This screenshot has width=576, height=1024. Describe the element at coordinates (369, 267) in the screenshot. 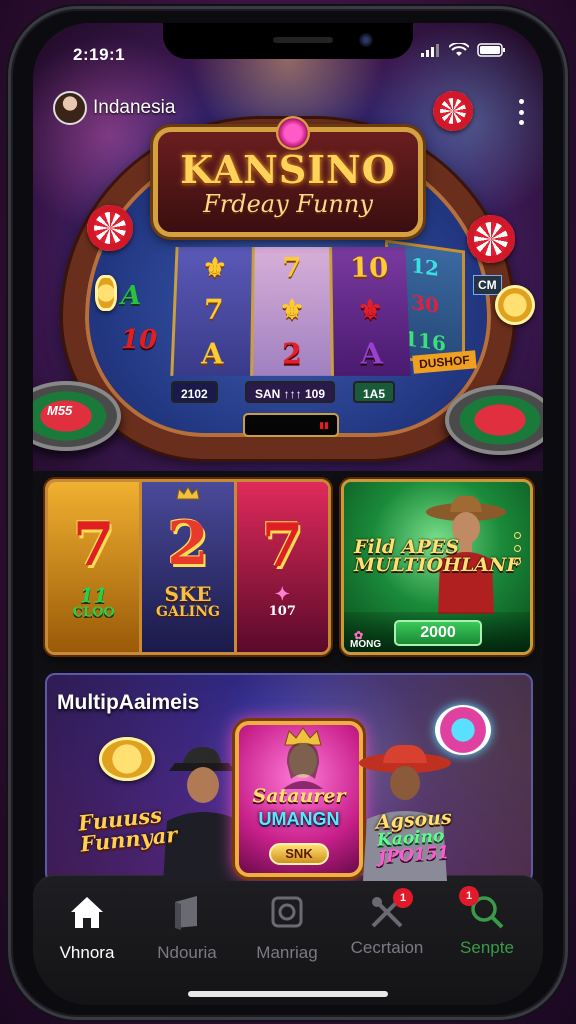

I see `reel-symbol: 10` at that location.